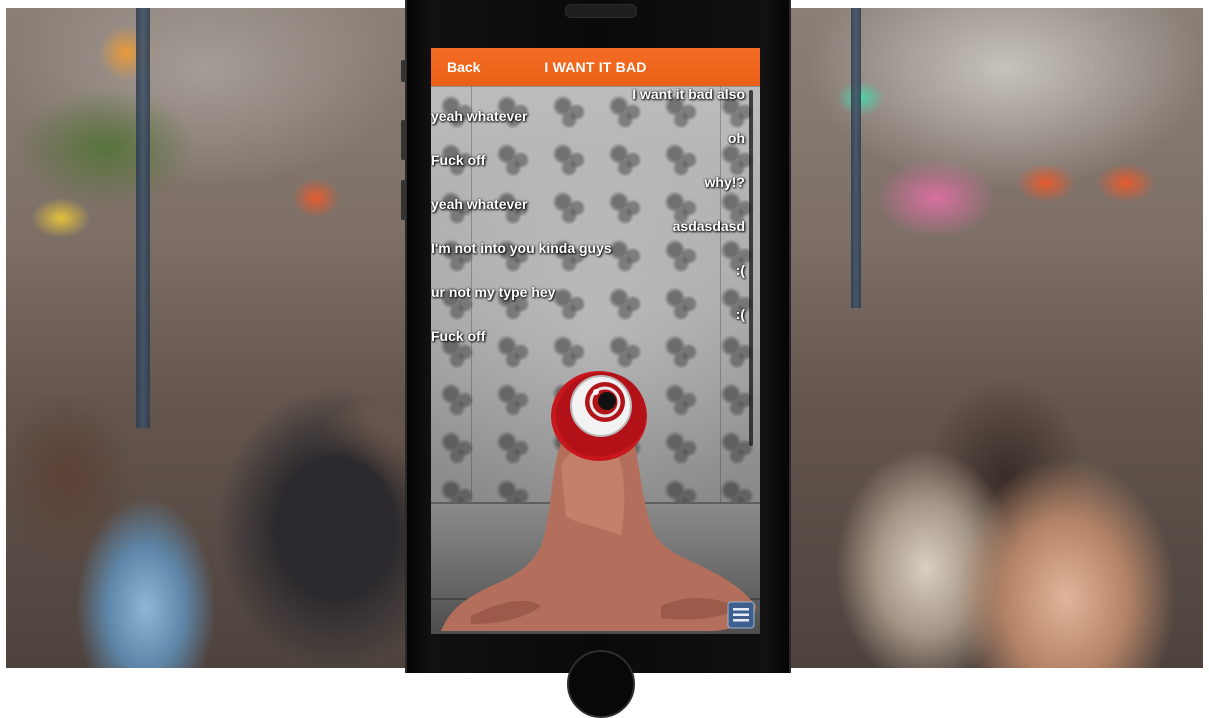 This screenshot has height=718, width=1209. I want to click on app-header: Back I WANT IT BAD, so click(595, 67).